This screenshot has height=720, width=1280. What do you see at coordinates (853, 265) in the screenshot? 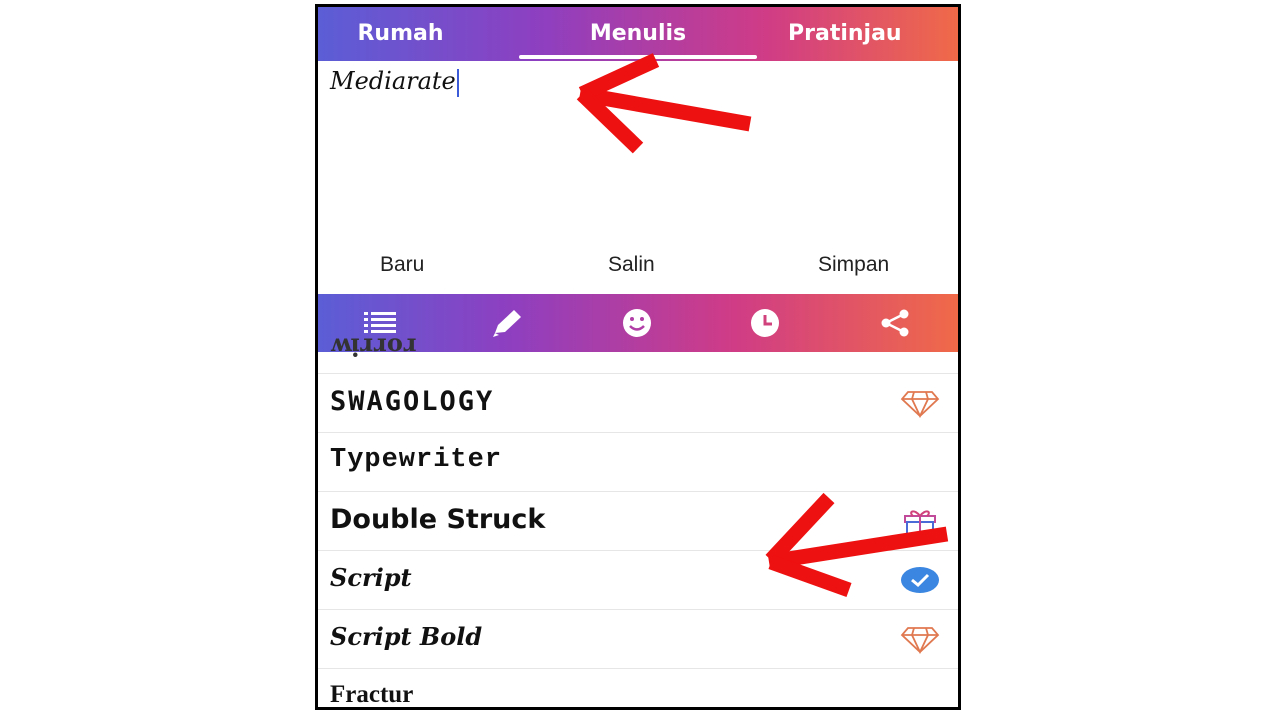
I see `save-button: Simpan` at bounding box center [853, 265].